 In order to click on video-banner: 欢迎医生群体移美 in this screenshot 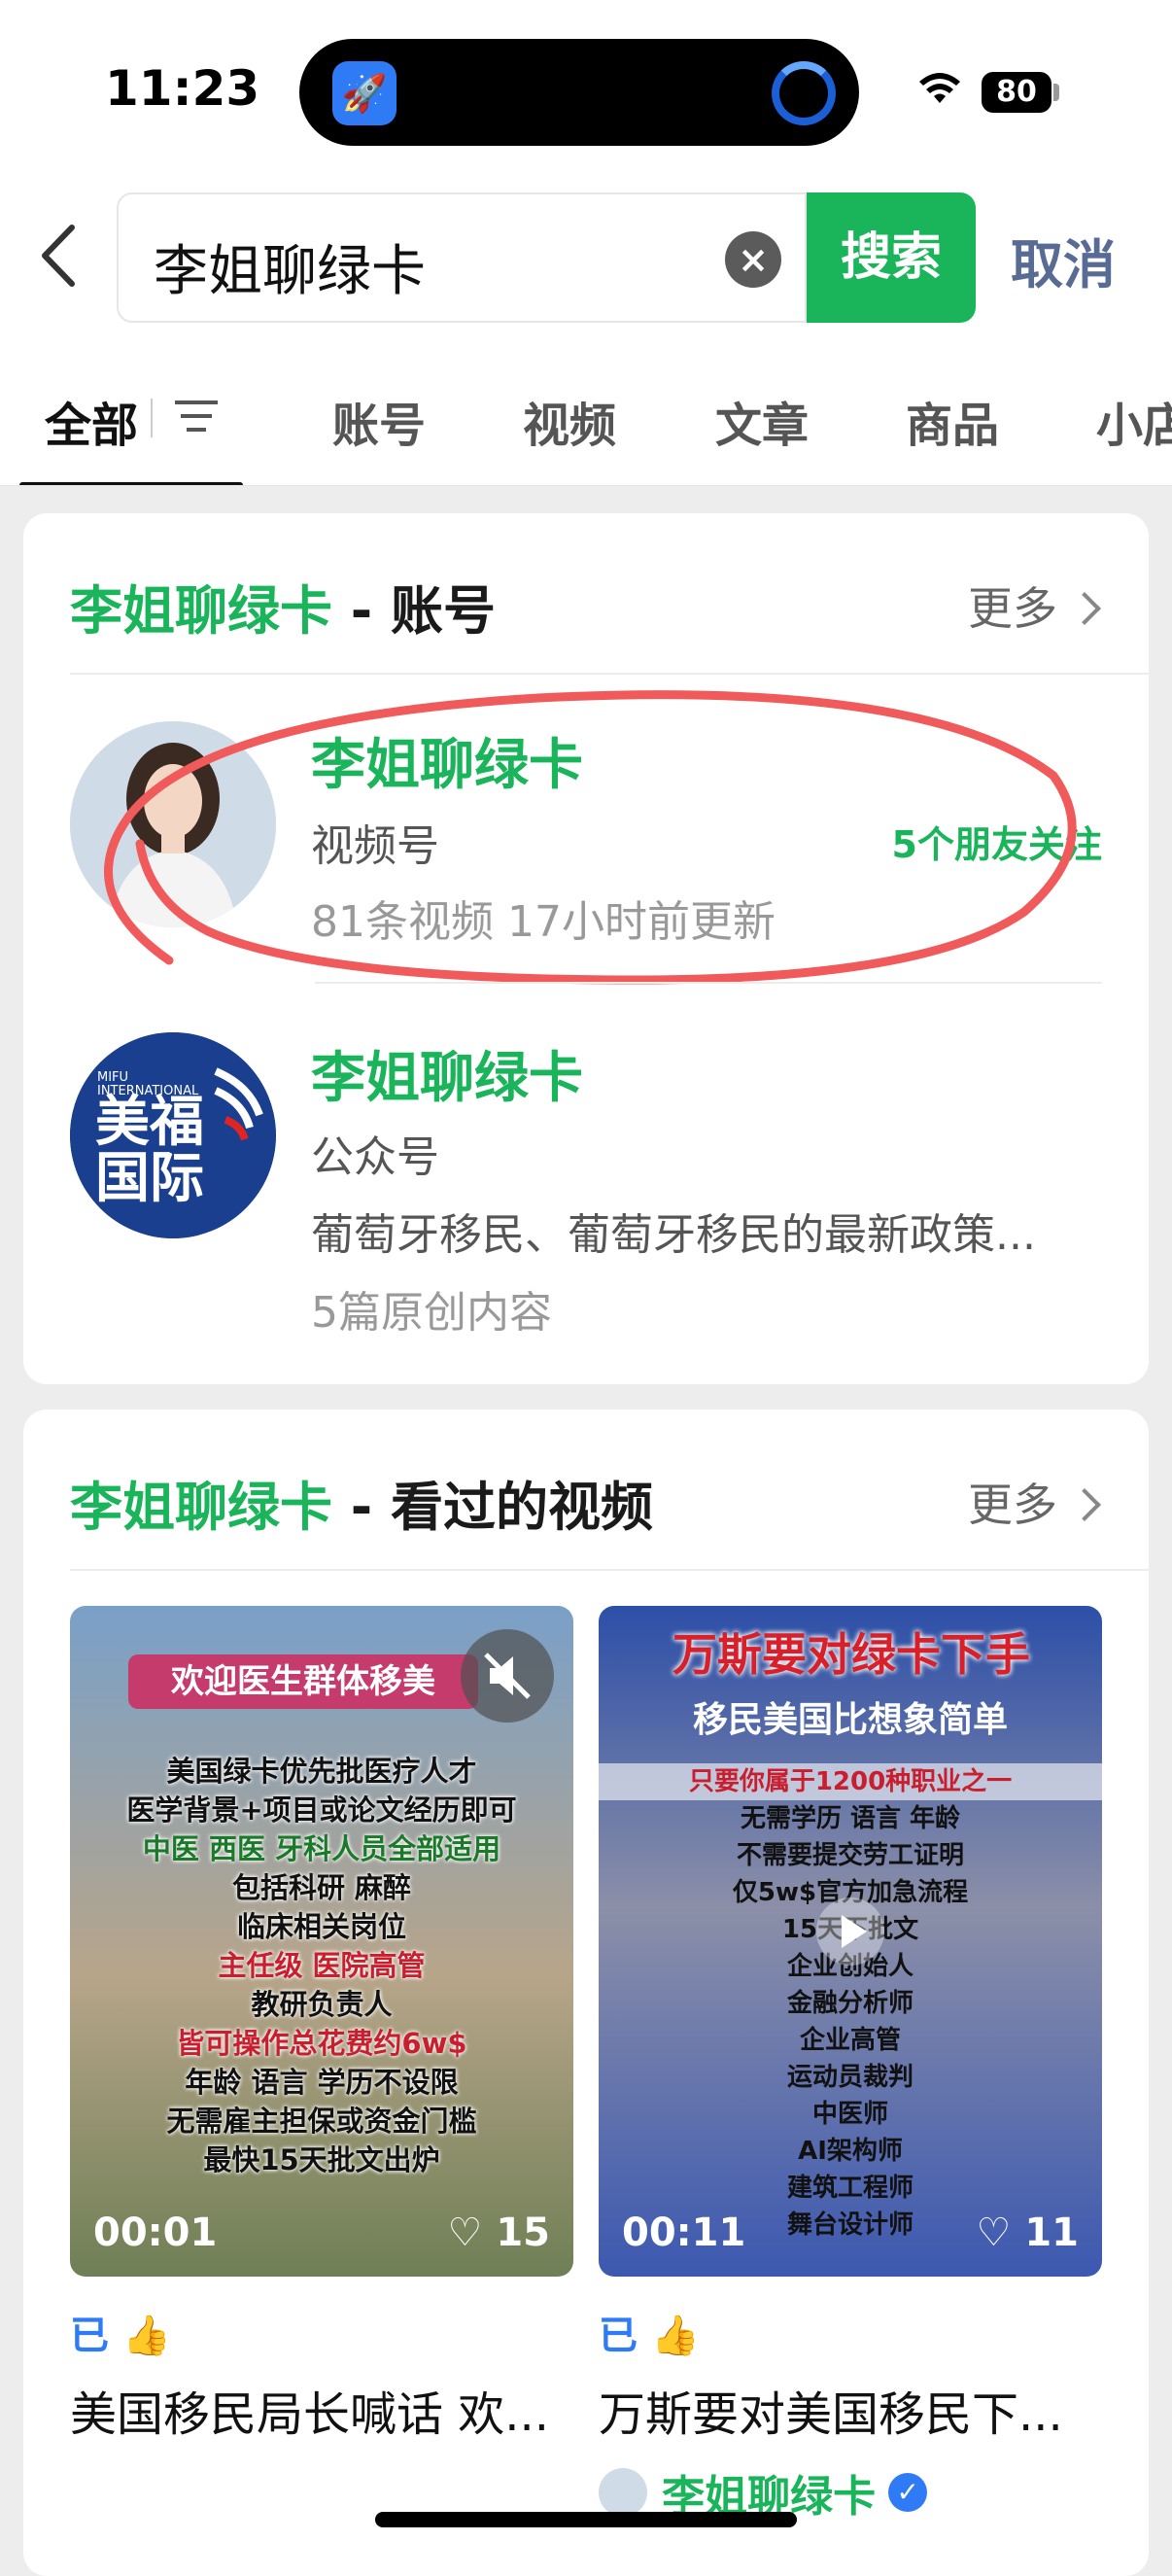, I will do `click(303, 1682)`.